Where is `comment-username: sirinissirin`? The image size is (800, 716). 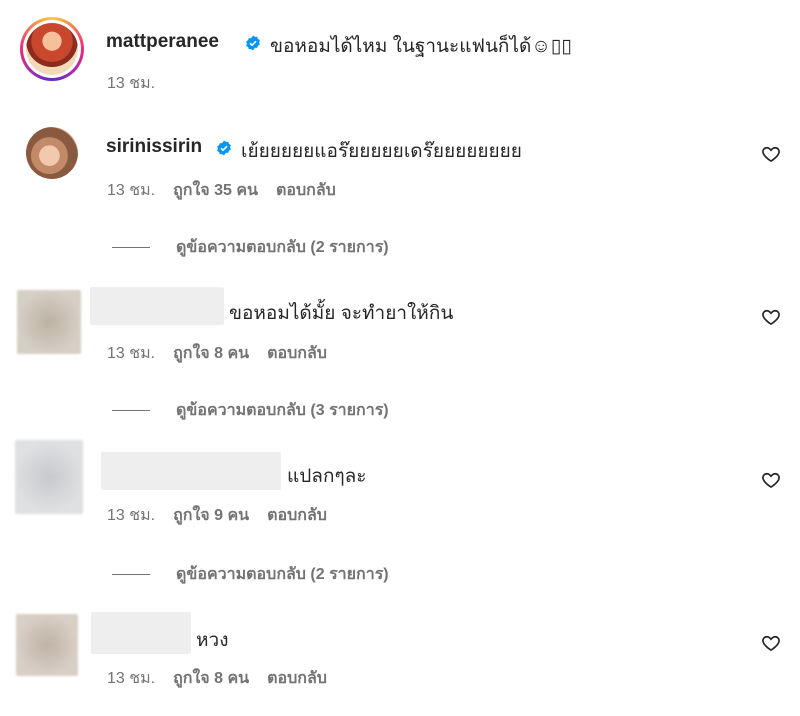 comment-username: sirinissirin is located at coordinates (154, 147).